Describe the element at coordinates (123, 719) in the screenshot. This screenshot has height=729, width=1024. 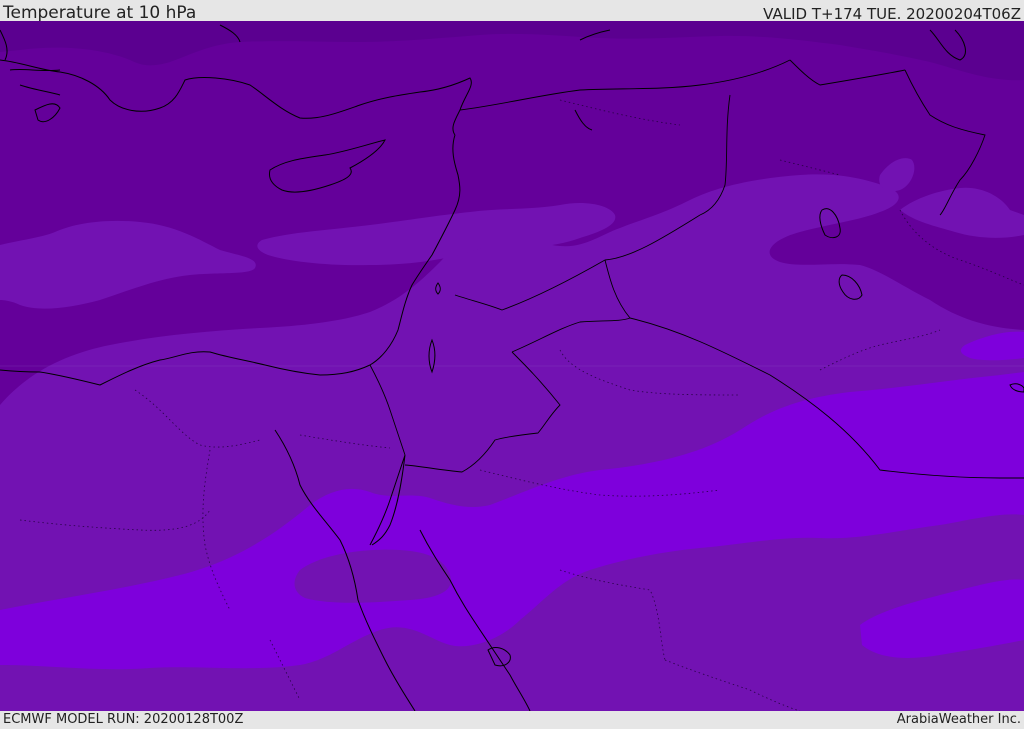
I see `model-run-label: ECMWF MODEL RUN: 20200128T00Z` at that location.